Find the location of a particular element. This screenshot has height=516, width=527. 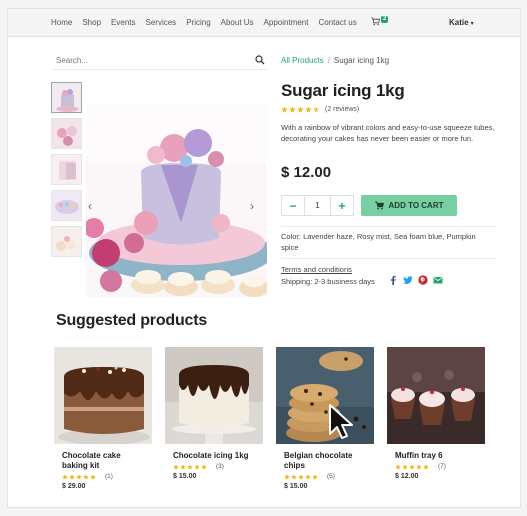

prev-image-arrow-icon: ‹ is located at coordinates (90, 206).